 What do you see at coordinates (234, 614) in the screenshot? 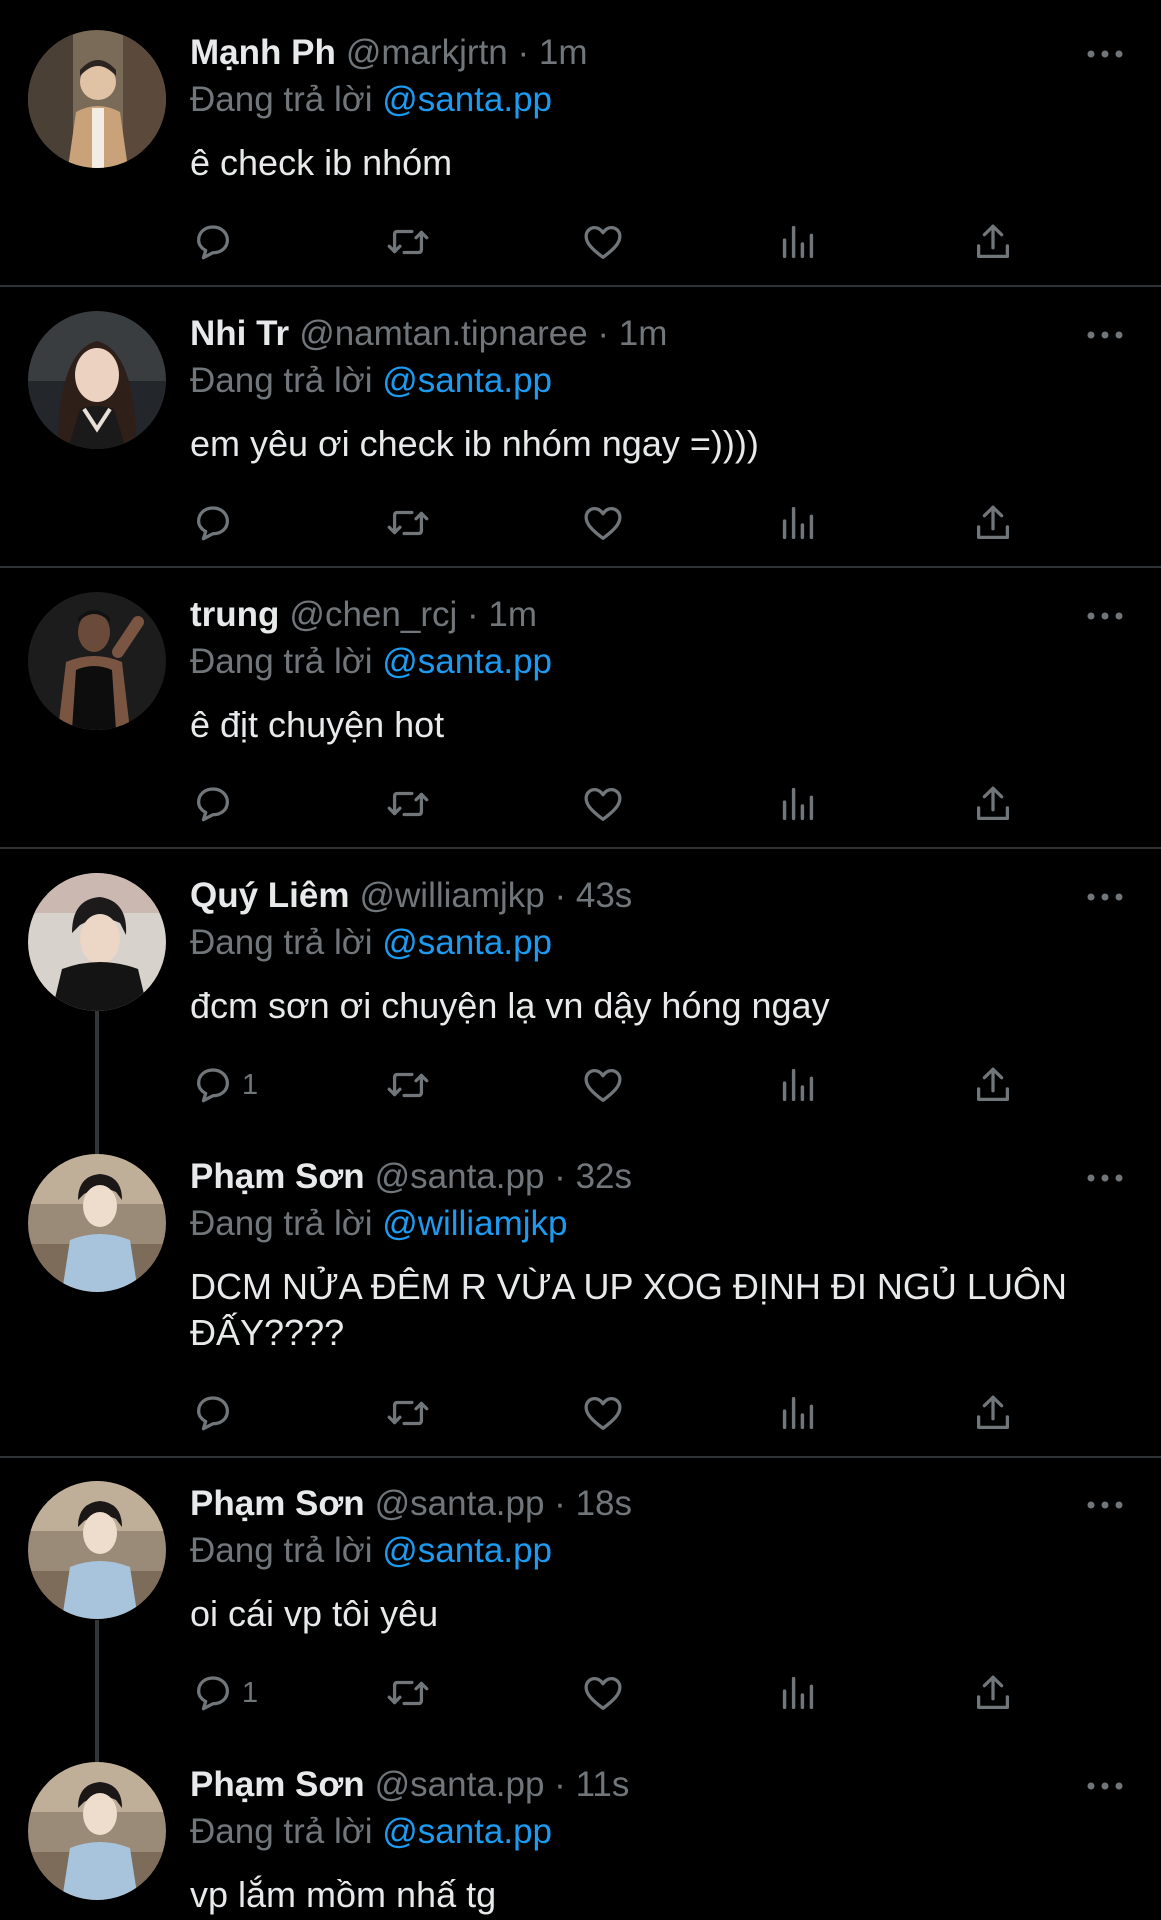
I see `display-name: trung` at bounding box center [234, 614].